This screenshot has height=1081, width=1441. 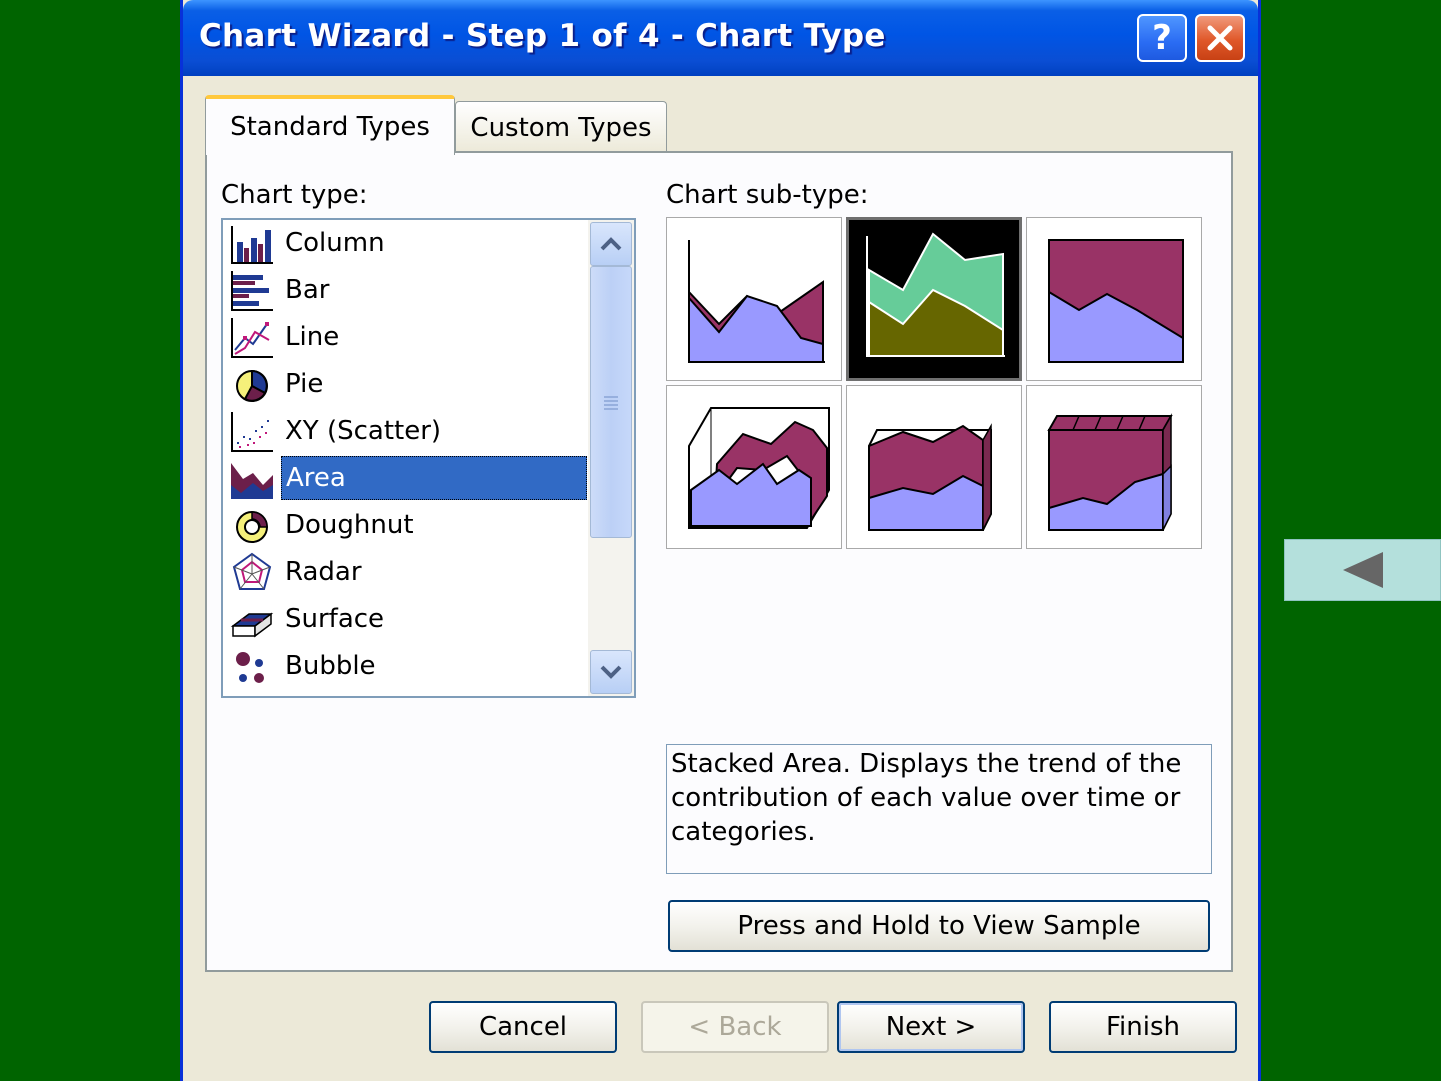 I want to click on list-item-pie: Pie, so click(x=409, y=384).